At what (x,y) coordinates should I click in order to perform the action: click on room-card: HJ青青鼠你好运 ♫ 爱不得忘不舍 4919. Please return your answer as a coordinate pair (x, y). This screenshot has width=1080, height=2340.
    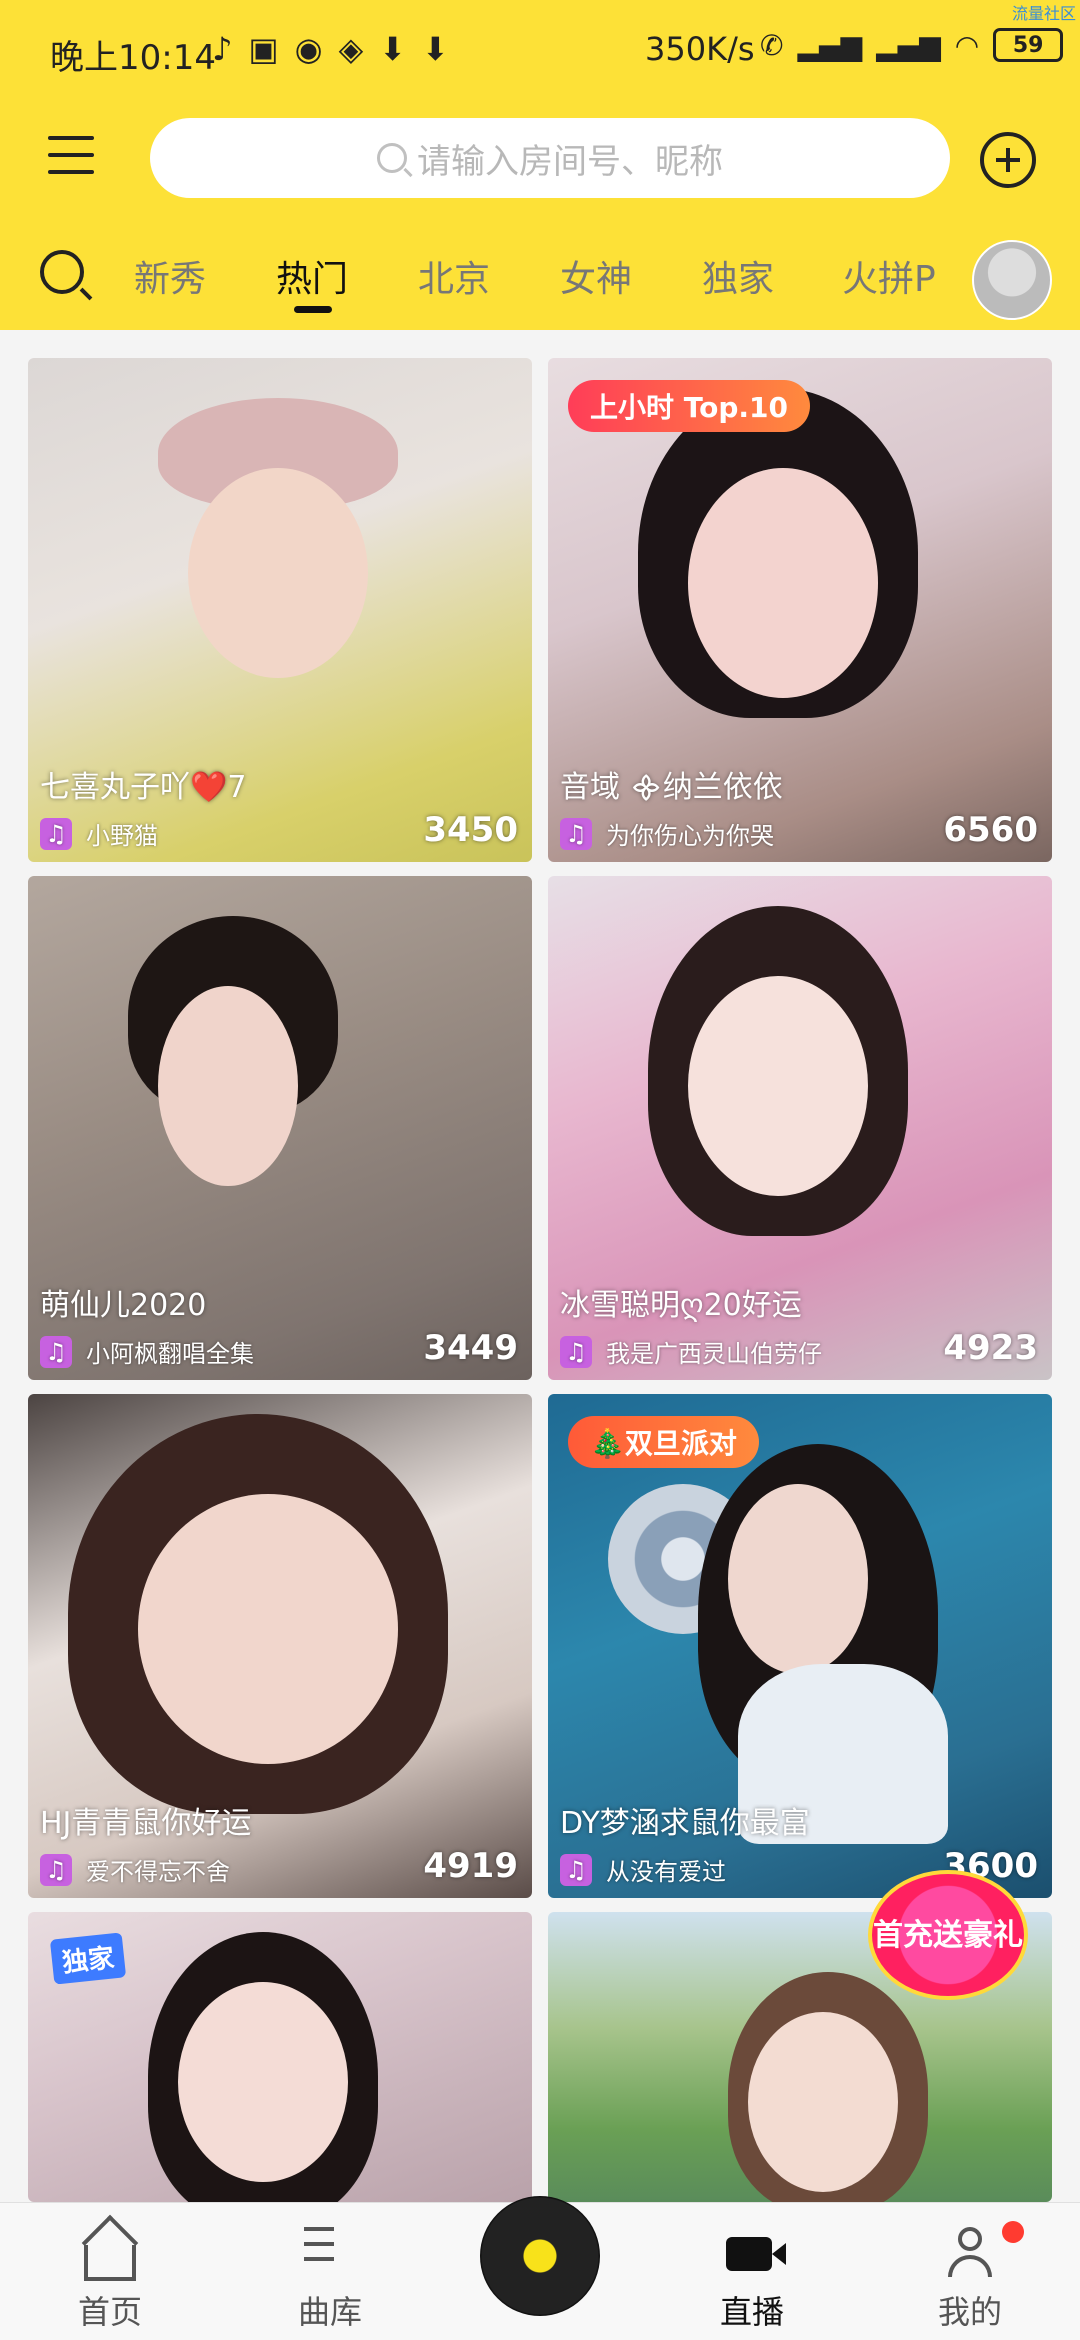
    Looking at the image, I should click on (280, 1646).